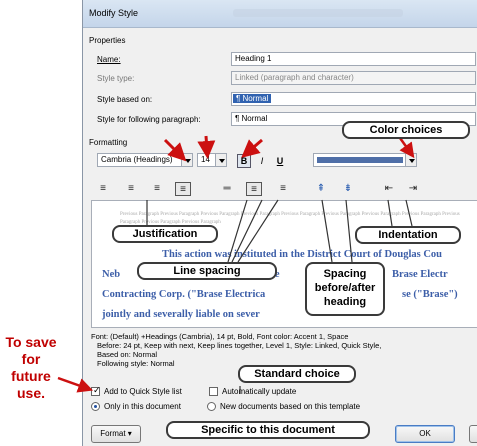  Describe the element at coordinates (252, 148) in the screenshot. I see `arrow-bold` at that location.